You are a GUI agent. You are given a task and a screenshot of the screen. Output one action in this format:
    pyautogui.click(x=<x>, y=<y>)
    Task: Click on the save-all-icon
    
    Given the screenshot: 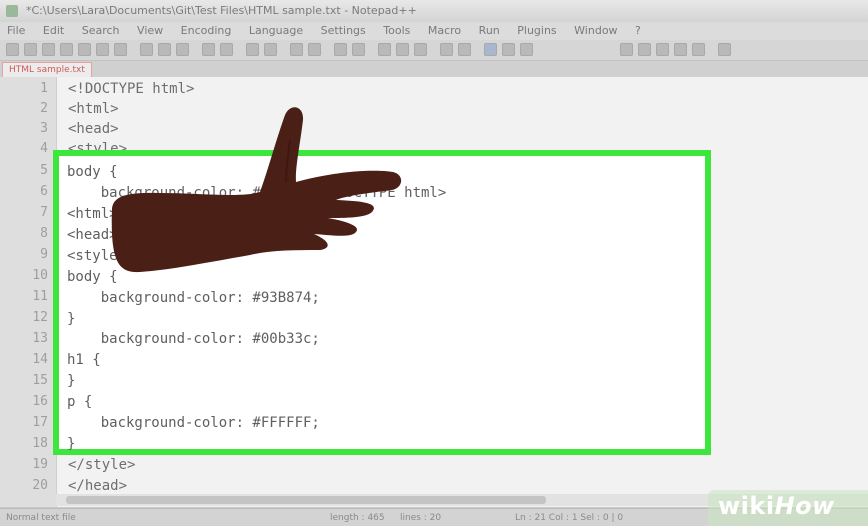 What is the action you would take?
    pyautogui.click(x=66, y=49)
    